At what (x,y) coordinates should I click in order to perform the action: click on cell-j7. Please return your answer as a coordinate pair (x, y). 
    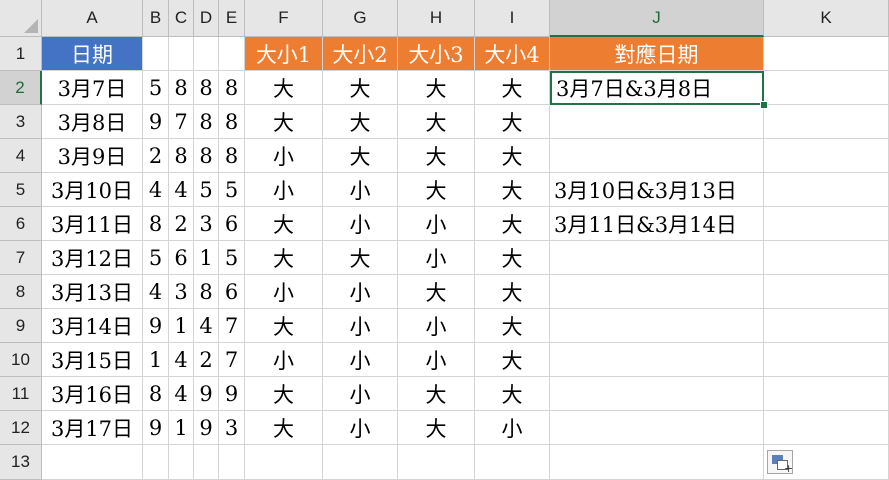
    Looking at the image, I should click on (657, 258).